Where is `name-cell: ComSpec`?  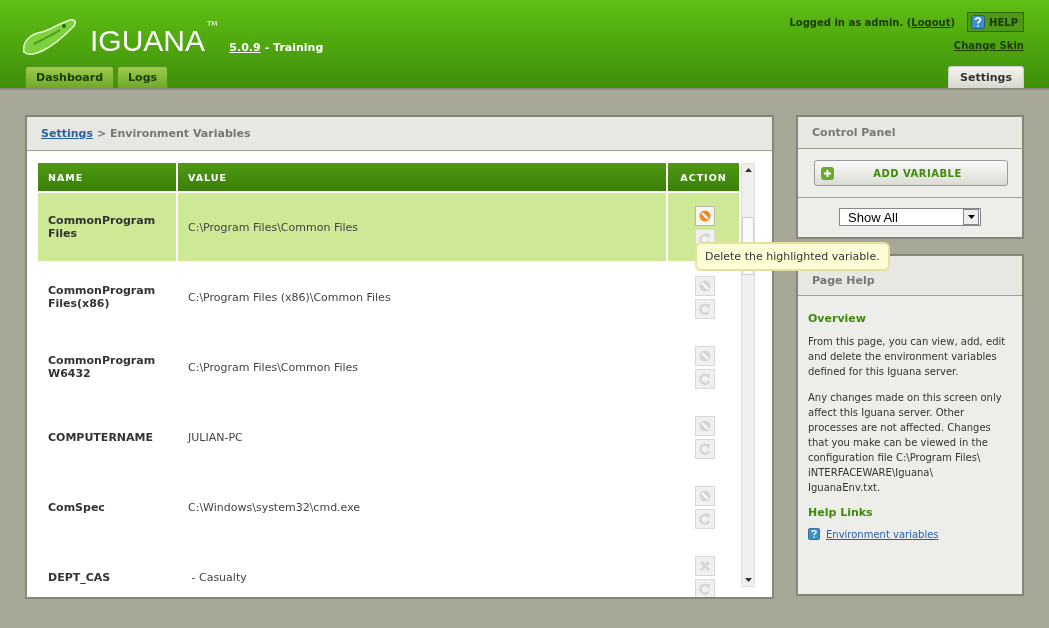 name-cell: ComSpec is located at coordinates (108, 507).